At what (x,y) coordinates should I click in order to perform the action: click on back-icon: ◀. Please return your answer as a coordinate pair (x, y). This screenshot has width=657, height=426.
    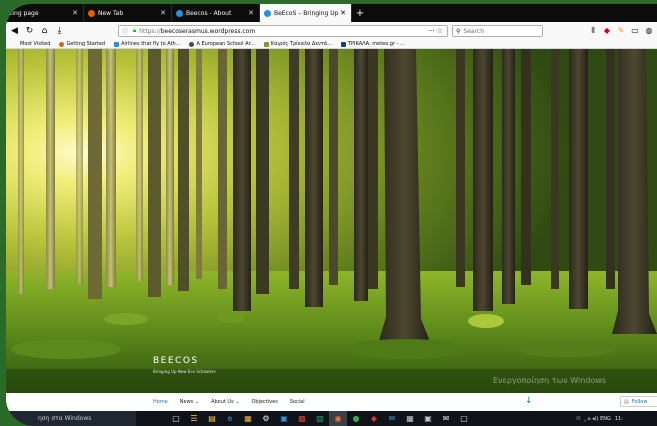
    Looking at the image, I should click on (14, 31).